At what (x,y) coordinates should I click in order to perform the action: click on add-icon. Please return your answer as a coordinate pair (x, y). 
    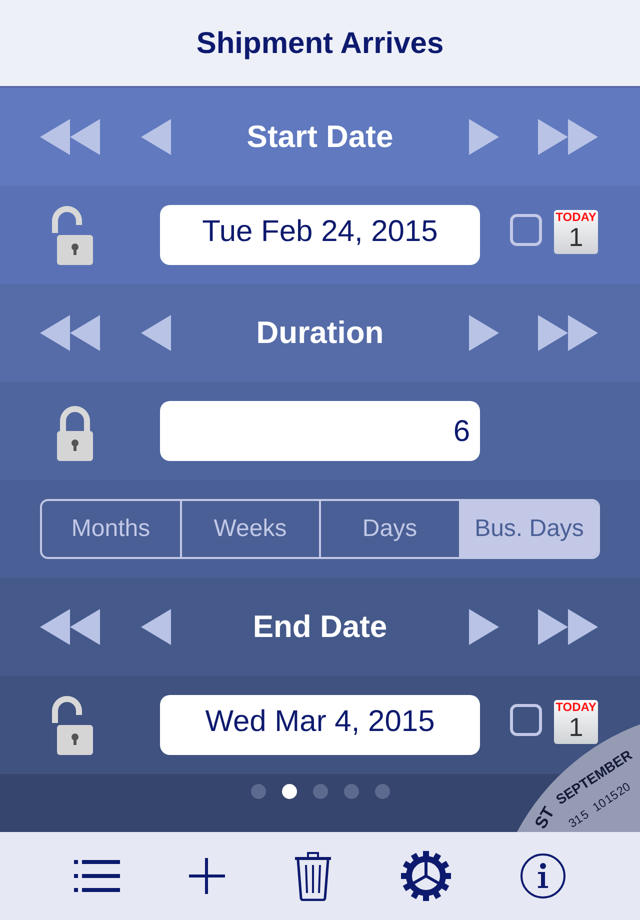
    Looking at the image, I should click on (207, 876).